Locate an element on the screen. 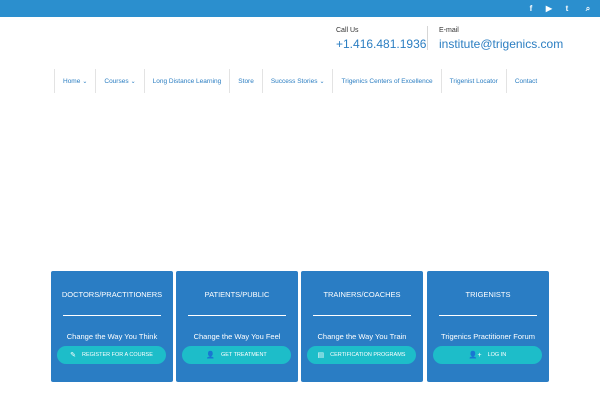 This screenshot has width=600, height=400. contact-email: E-mail institute@trigenics.com is located at coordinates (501, 39).